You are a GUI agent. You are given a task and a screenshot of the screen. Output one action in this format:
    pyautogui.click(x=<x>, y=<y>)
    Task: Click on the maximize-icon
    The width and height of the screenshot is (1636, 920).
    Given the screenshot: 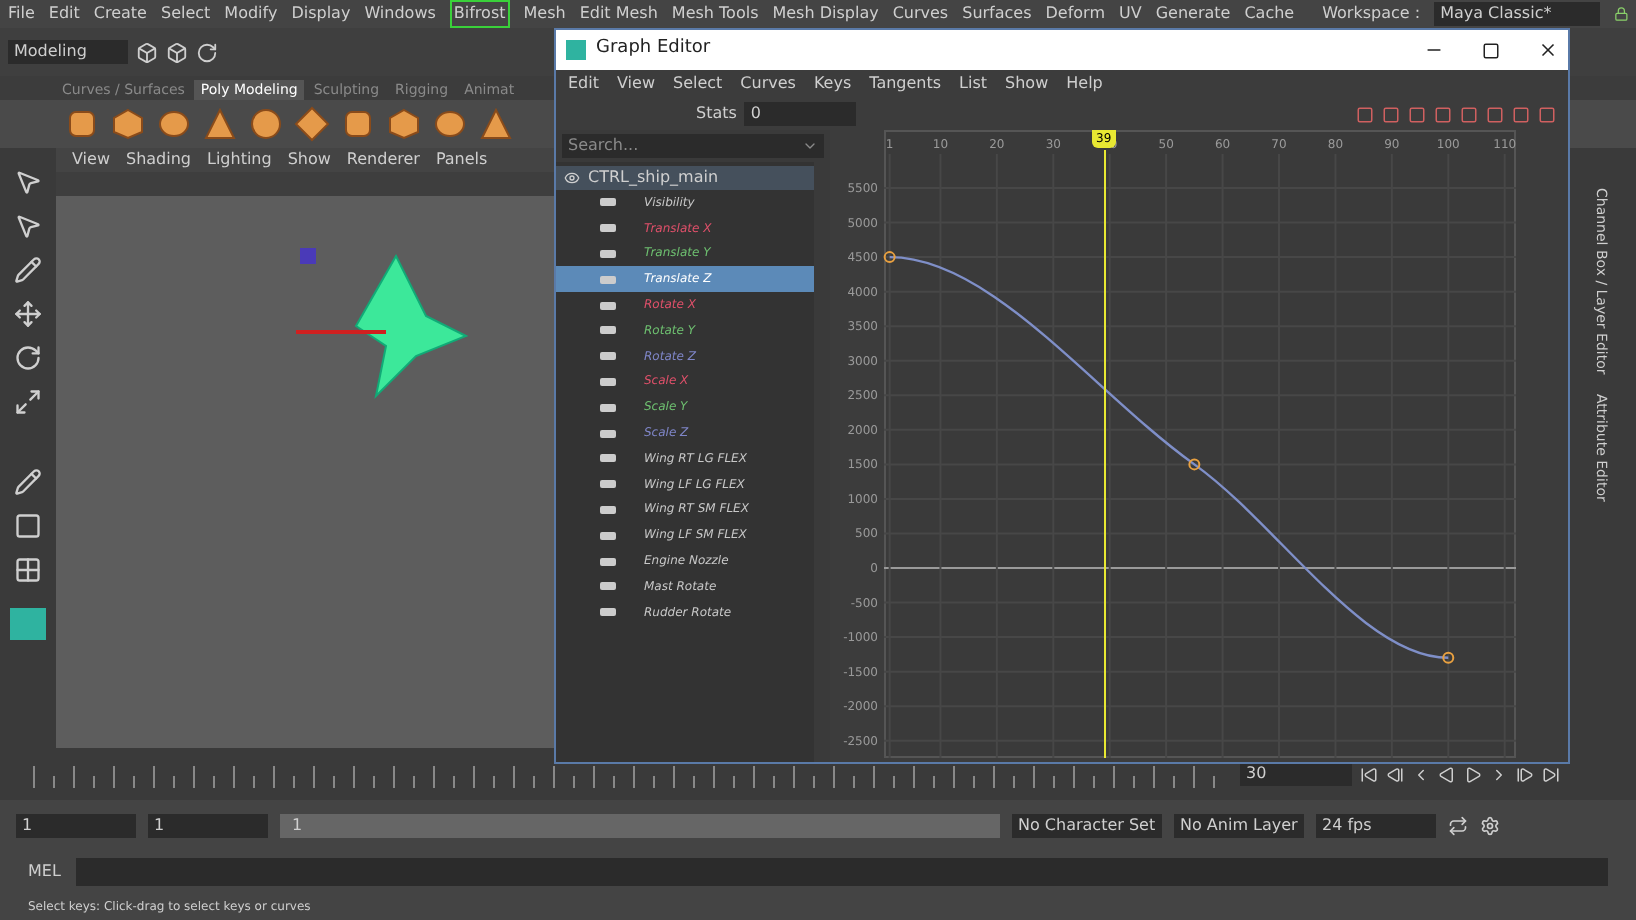 What is the action you would take?
    pyautogui.click(x=1491, y=50)
    